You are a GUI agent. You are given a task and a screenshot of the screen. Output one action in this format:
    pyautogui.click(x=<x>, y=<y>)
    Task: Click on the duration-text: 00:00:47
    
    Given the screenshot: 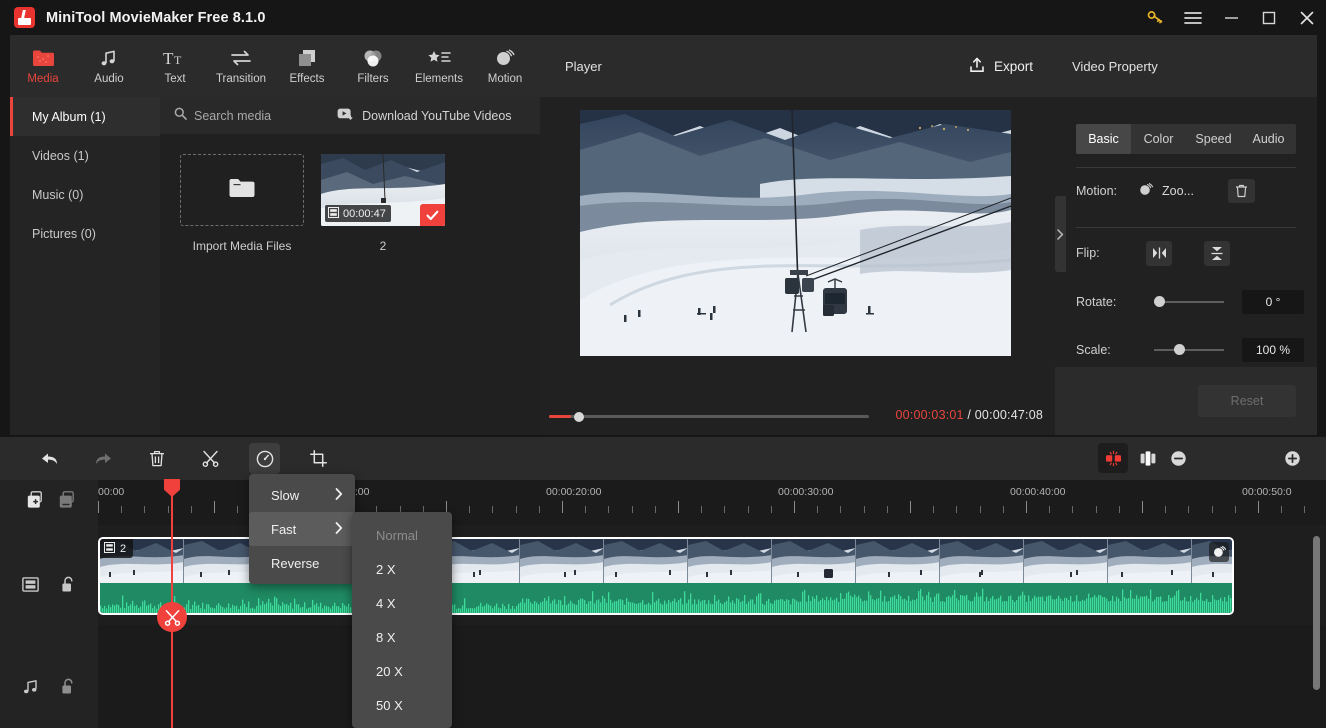 What is the action you would take?
    pyautogui.click(x=364, y=213)
    